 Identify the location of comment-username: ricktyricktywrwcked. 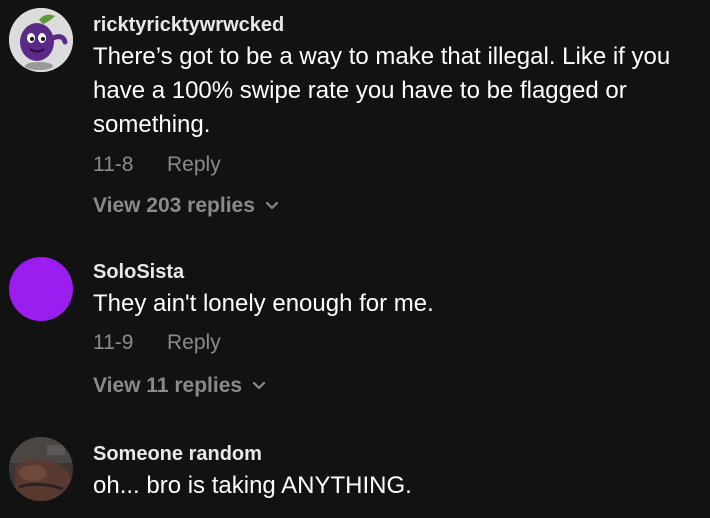
(397, 25).